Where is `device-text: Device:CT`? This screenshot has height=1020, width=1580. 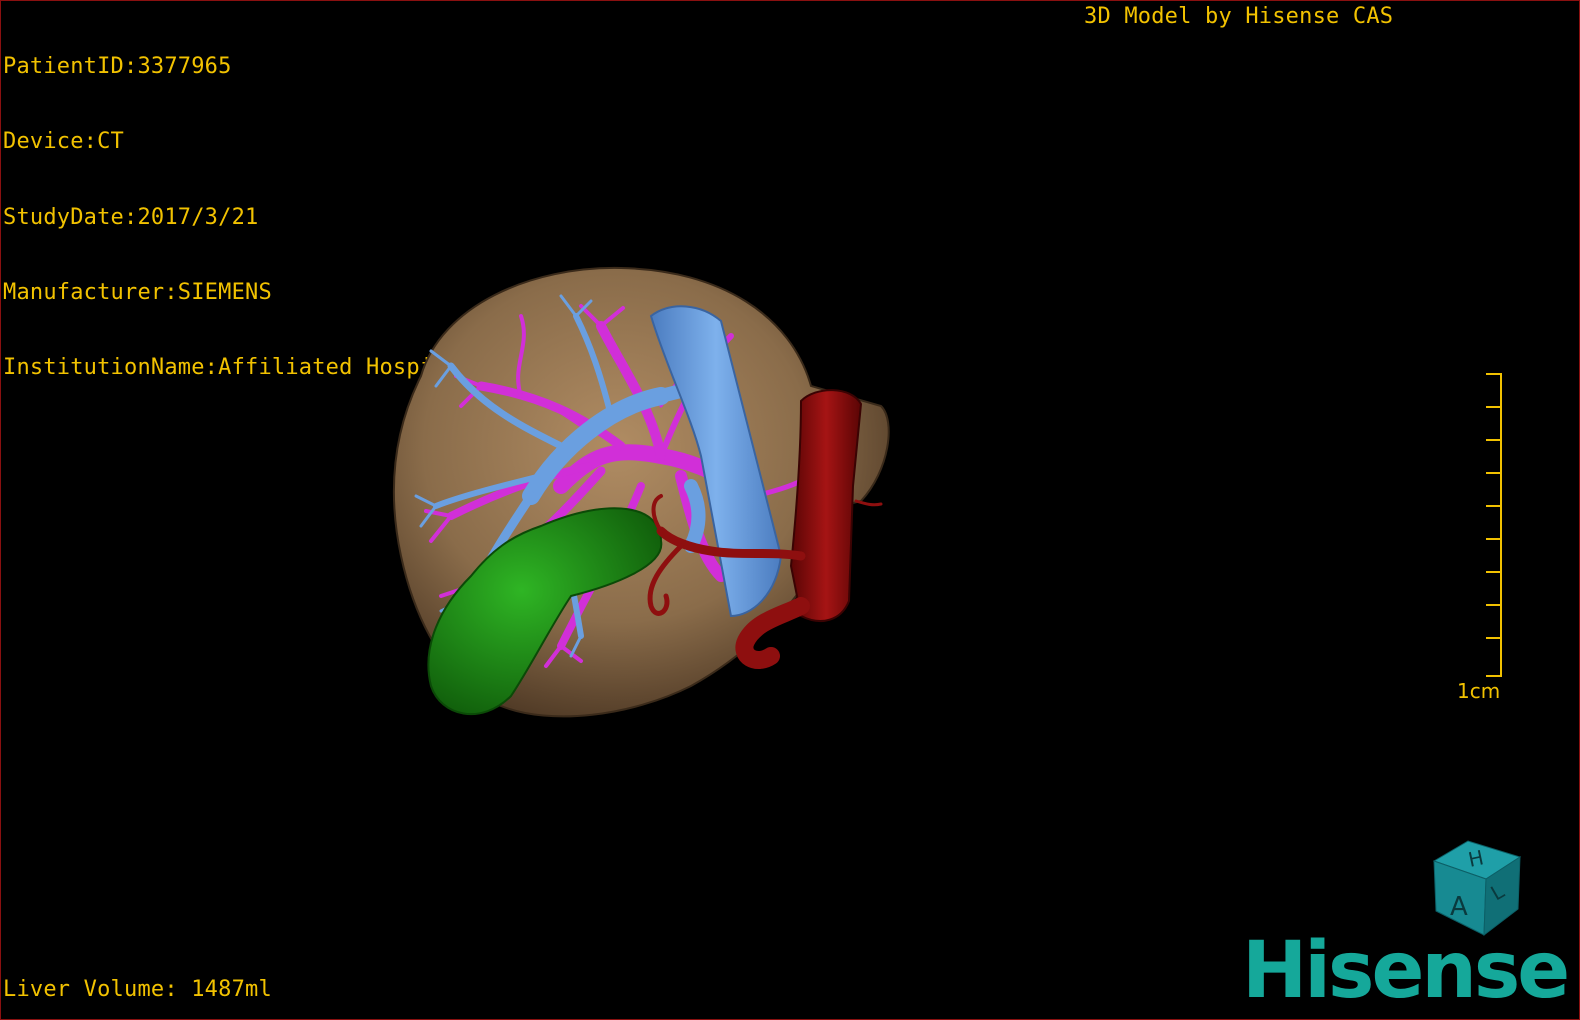 device-text: Device:CT is located at coordinates (64, 142).